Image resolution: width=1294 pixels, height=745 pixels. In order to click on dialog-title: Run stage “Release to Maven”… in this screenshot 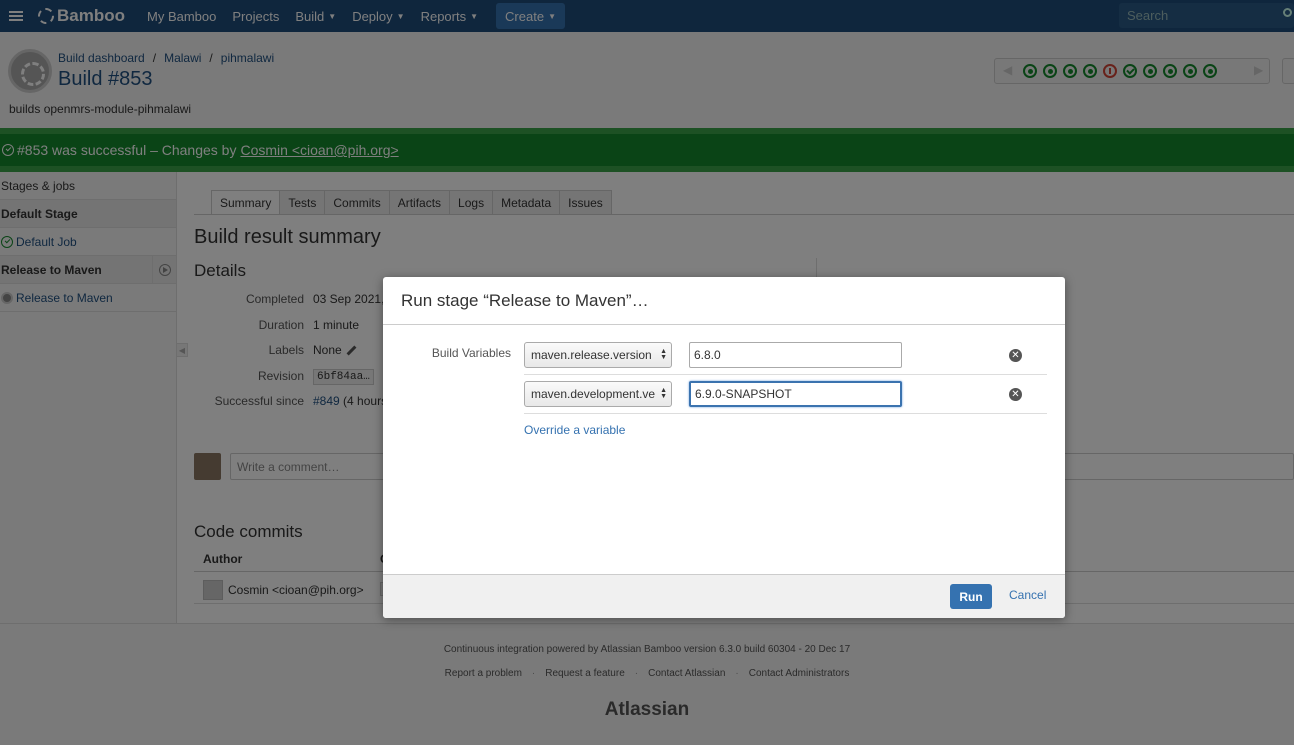, I will do `click(724, 301)`.